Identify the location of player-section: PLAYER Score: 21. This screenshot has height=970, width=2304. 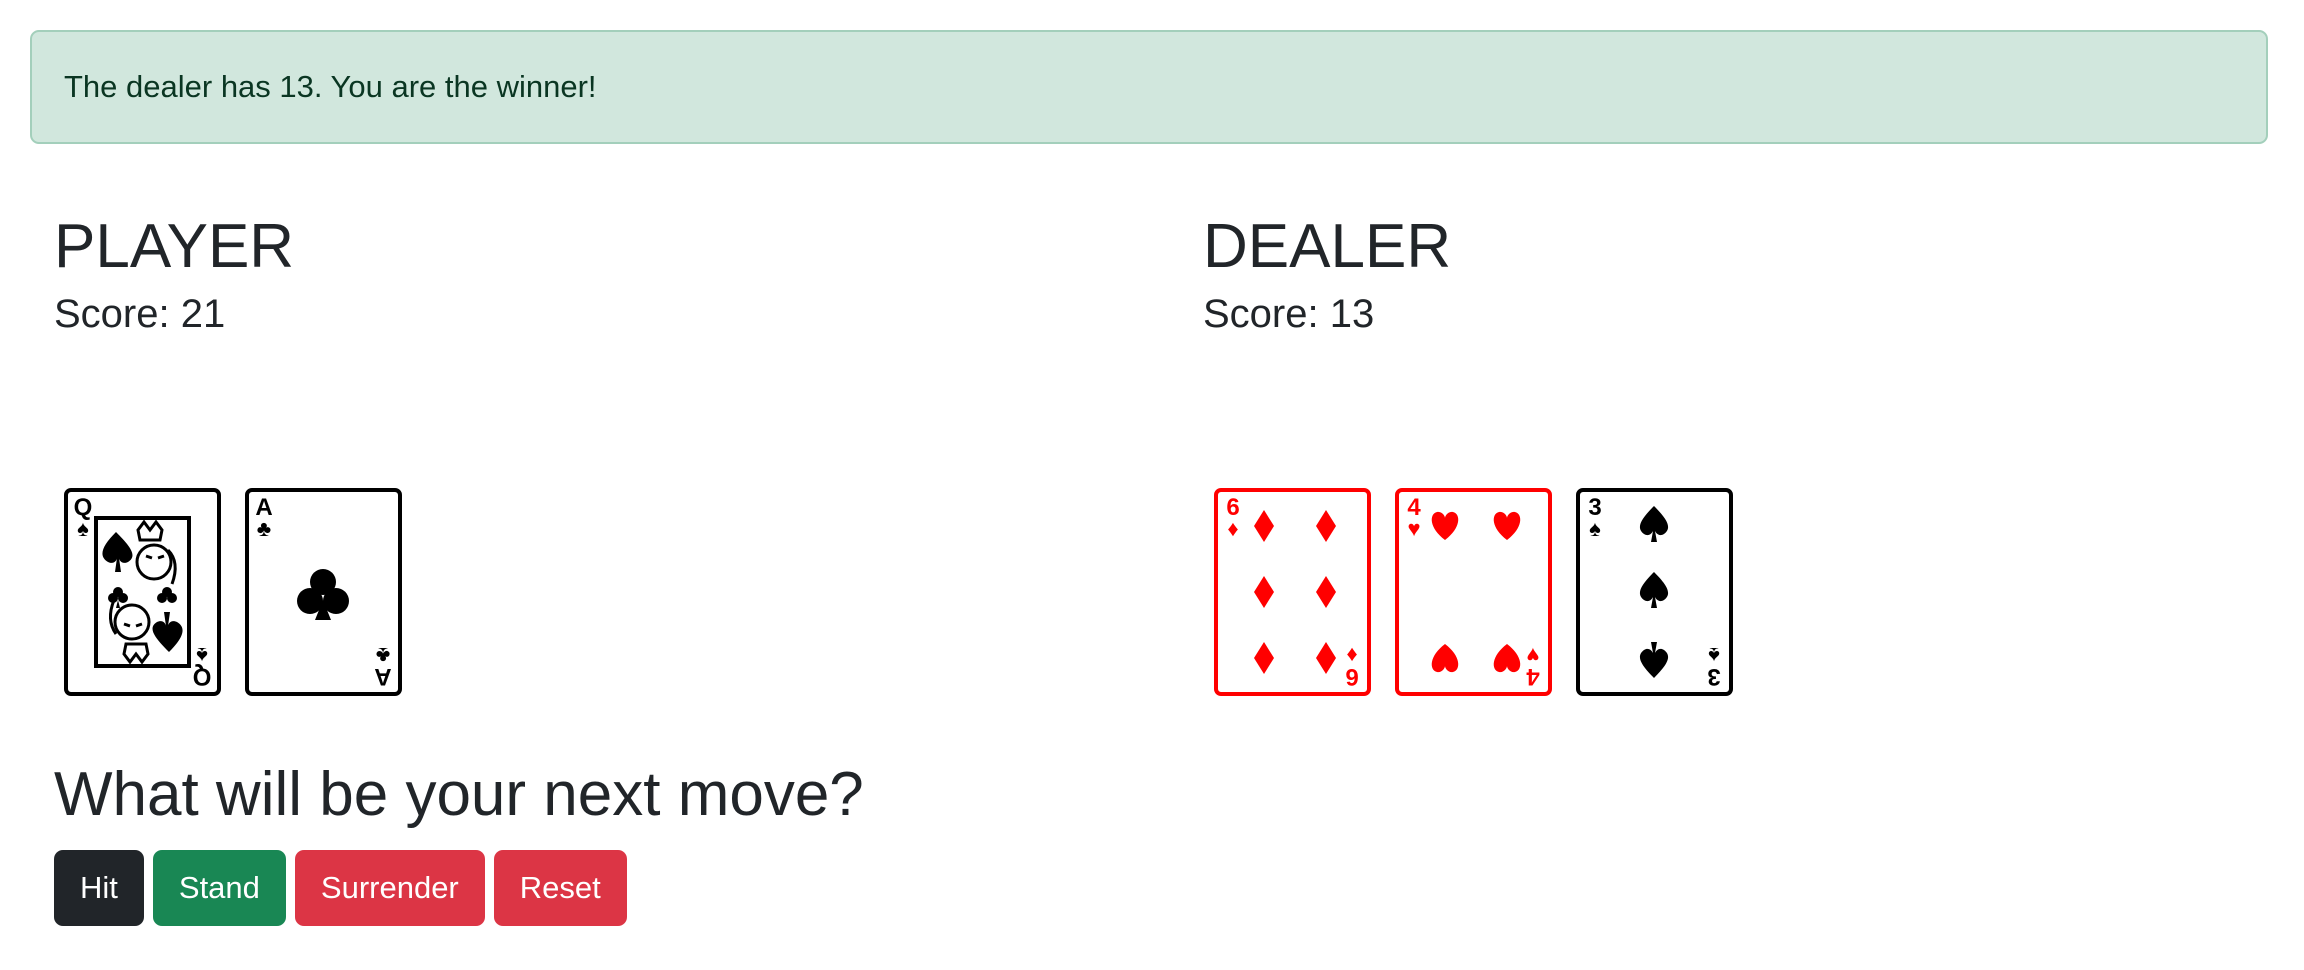
(174, 273).